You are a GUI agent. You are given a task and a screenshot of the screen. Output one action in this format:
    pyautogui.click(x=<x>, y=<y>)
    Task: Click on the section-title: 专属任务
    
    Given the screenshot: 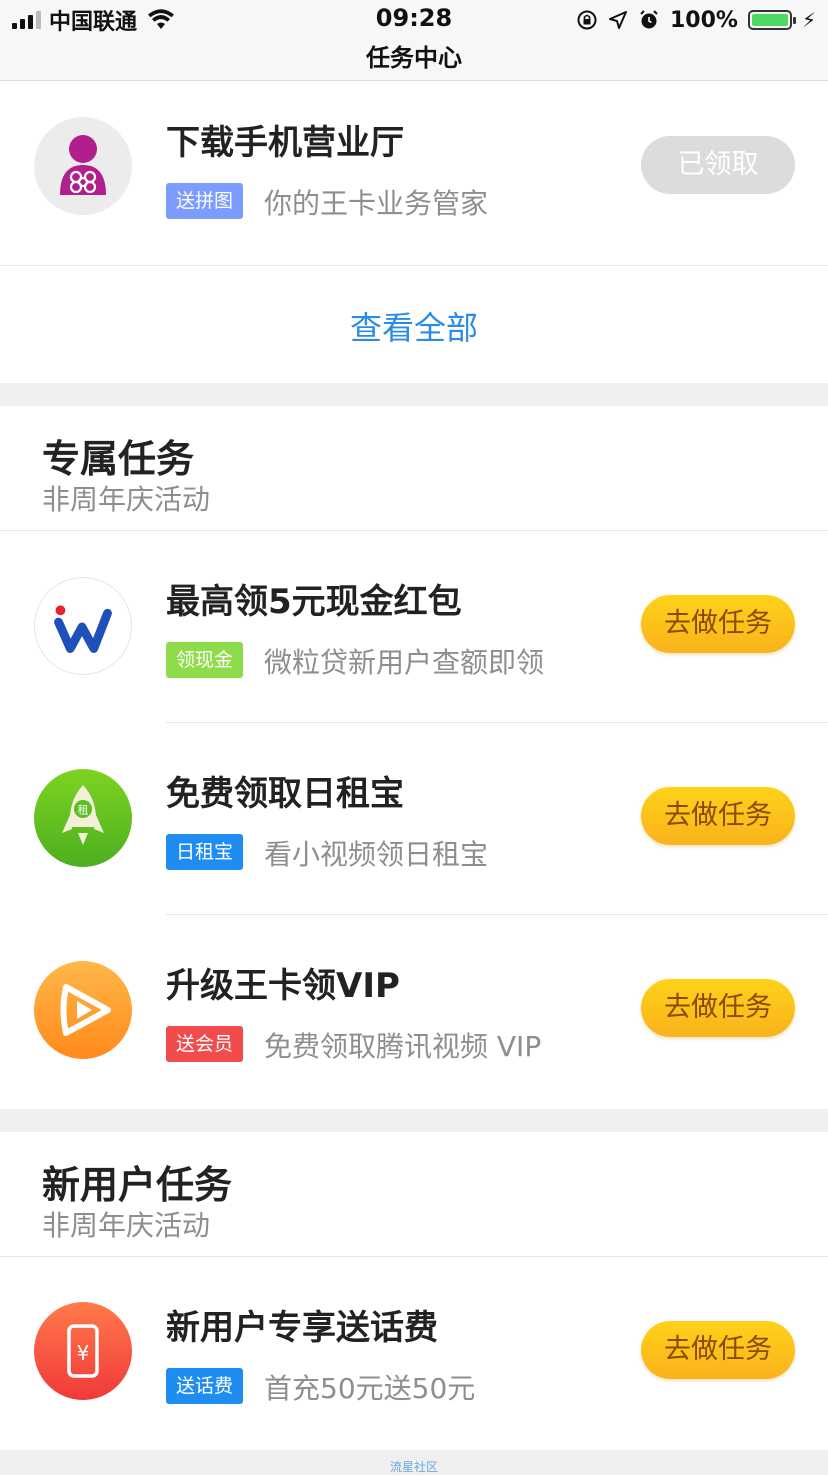 What is the action you would take?
    pyautogui.click(x=118, y=459)
    